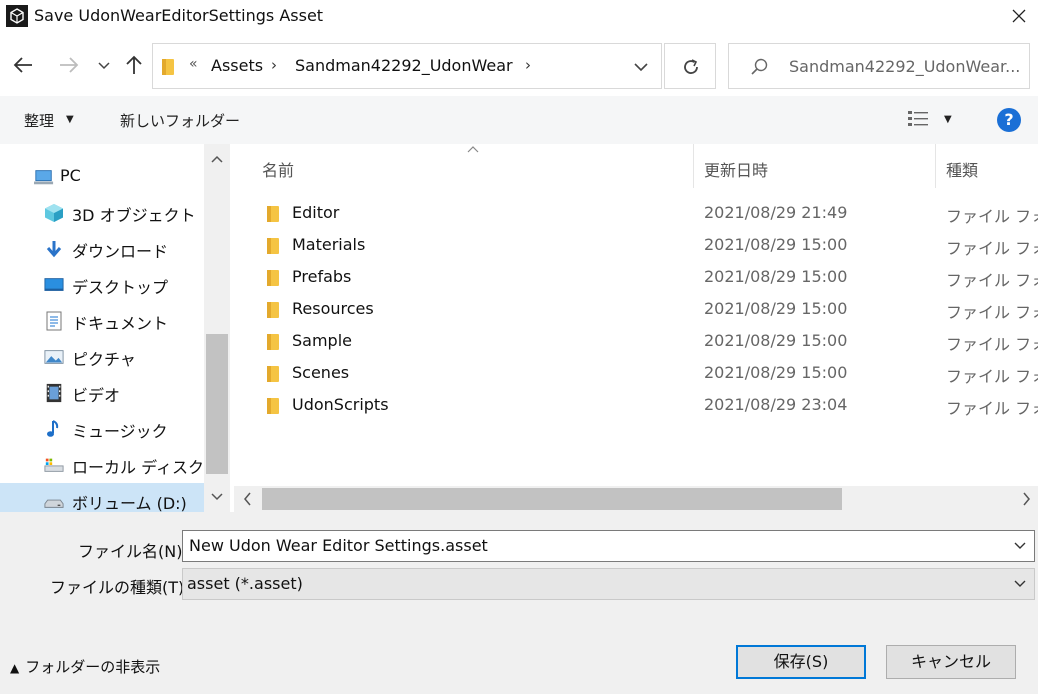  I want to click on chevron-up-icon, so click(217, 159).